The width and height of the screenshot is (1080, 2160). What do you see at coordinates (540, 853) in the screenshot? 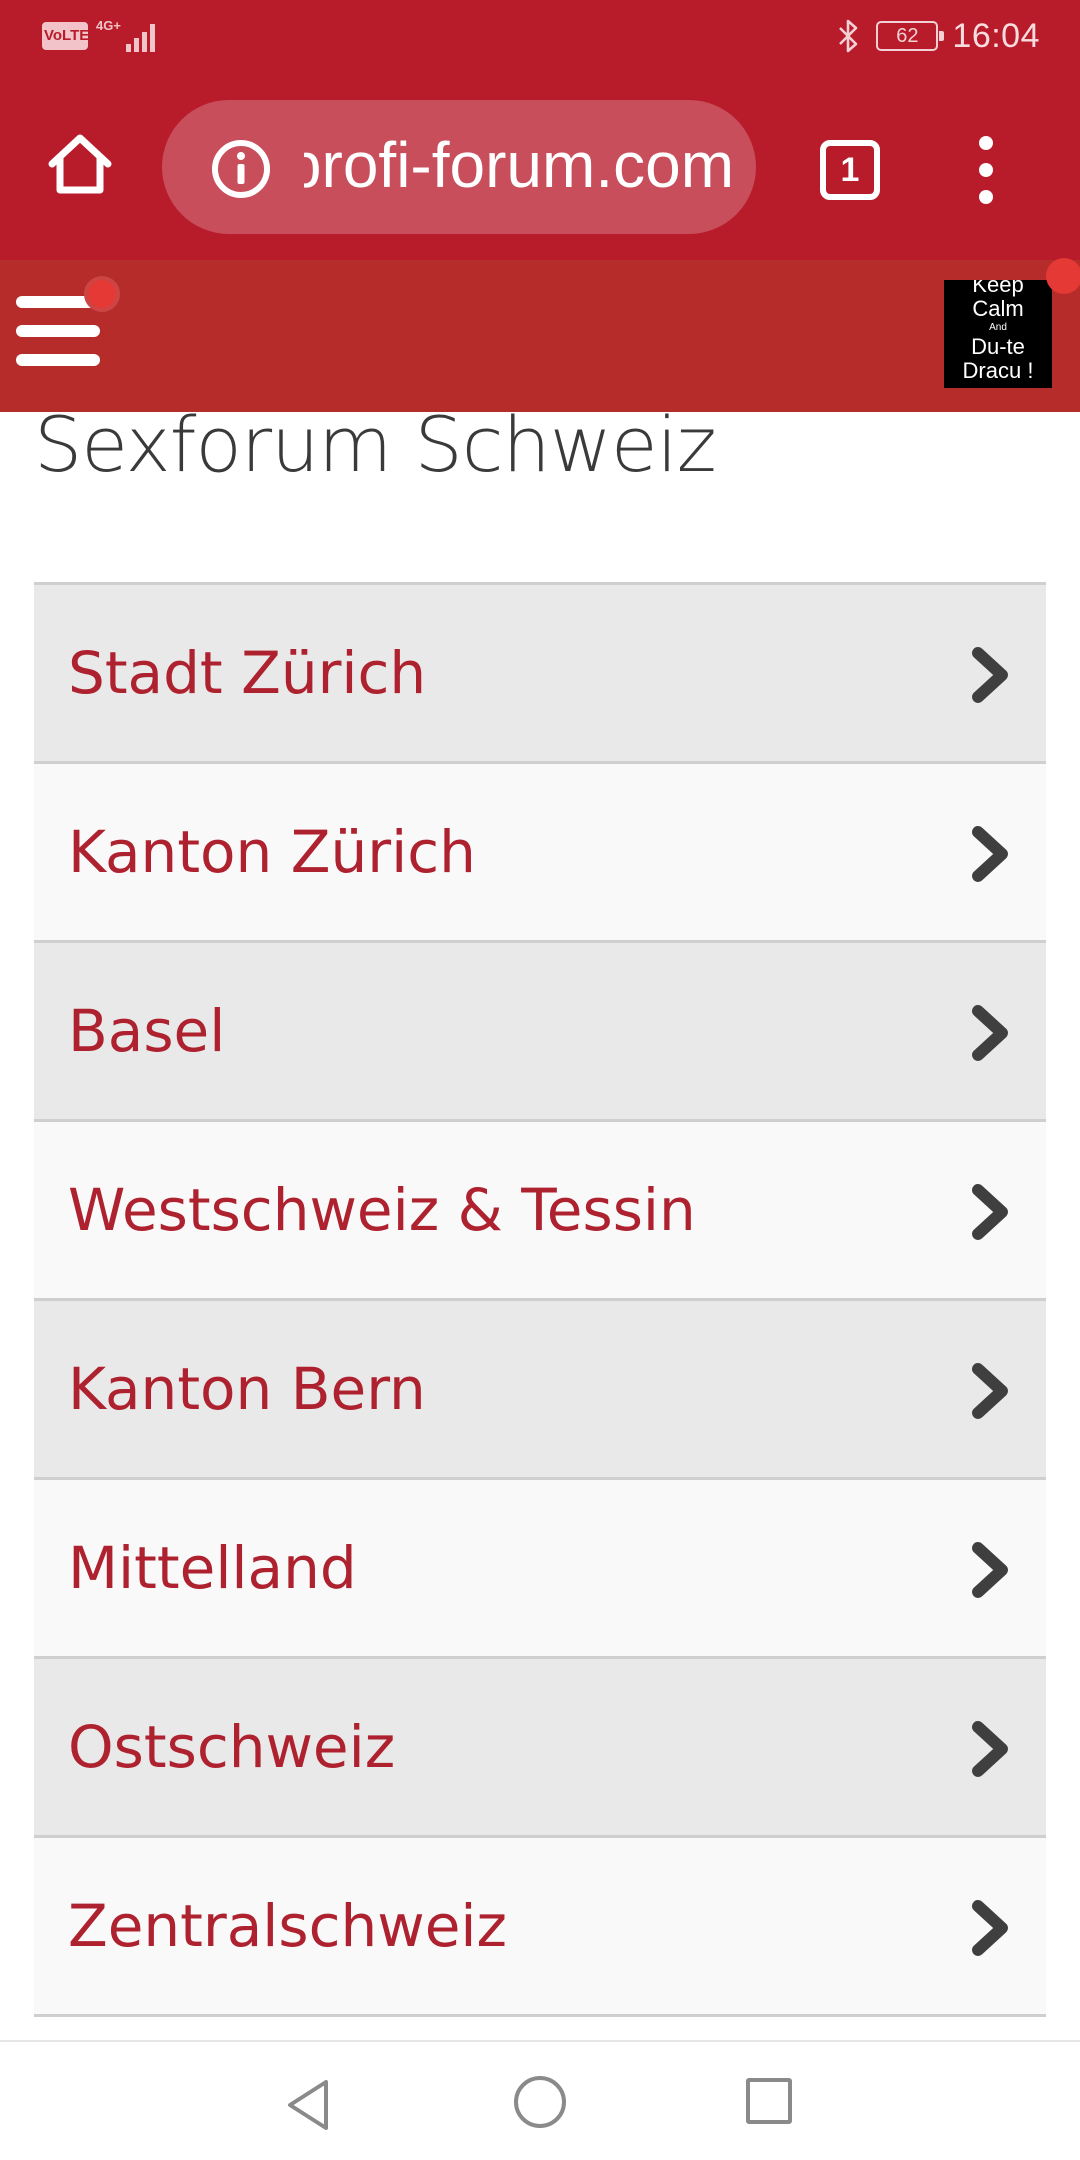
I see `forum-item-kanton-zuerich: Kanton Zürich` at bounding box center [540, 853].